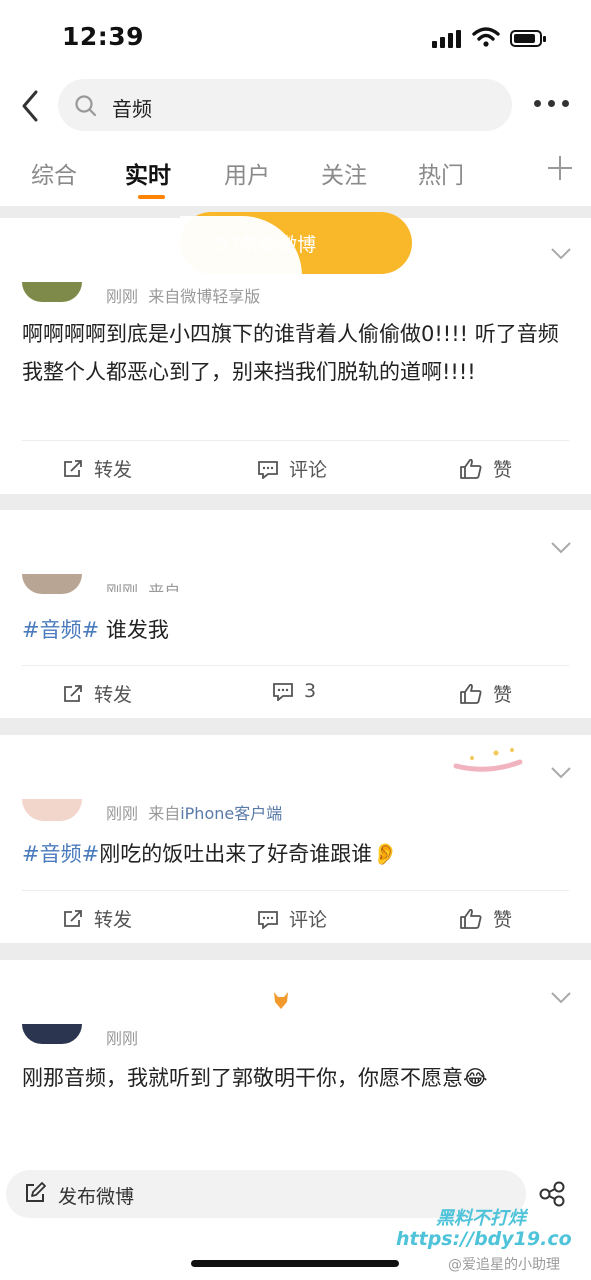 This screenshot has width=591, height=1280. What do you see at coordinates (164, 587) in the screenshot?
I see `post-source: 来自` at bounding box center [164, 587].